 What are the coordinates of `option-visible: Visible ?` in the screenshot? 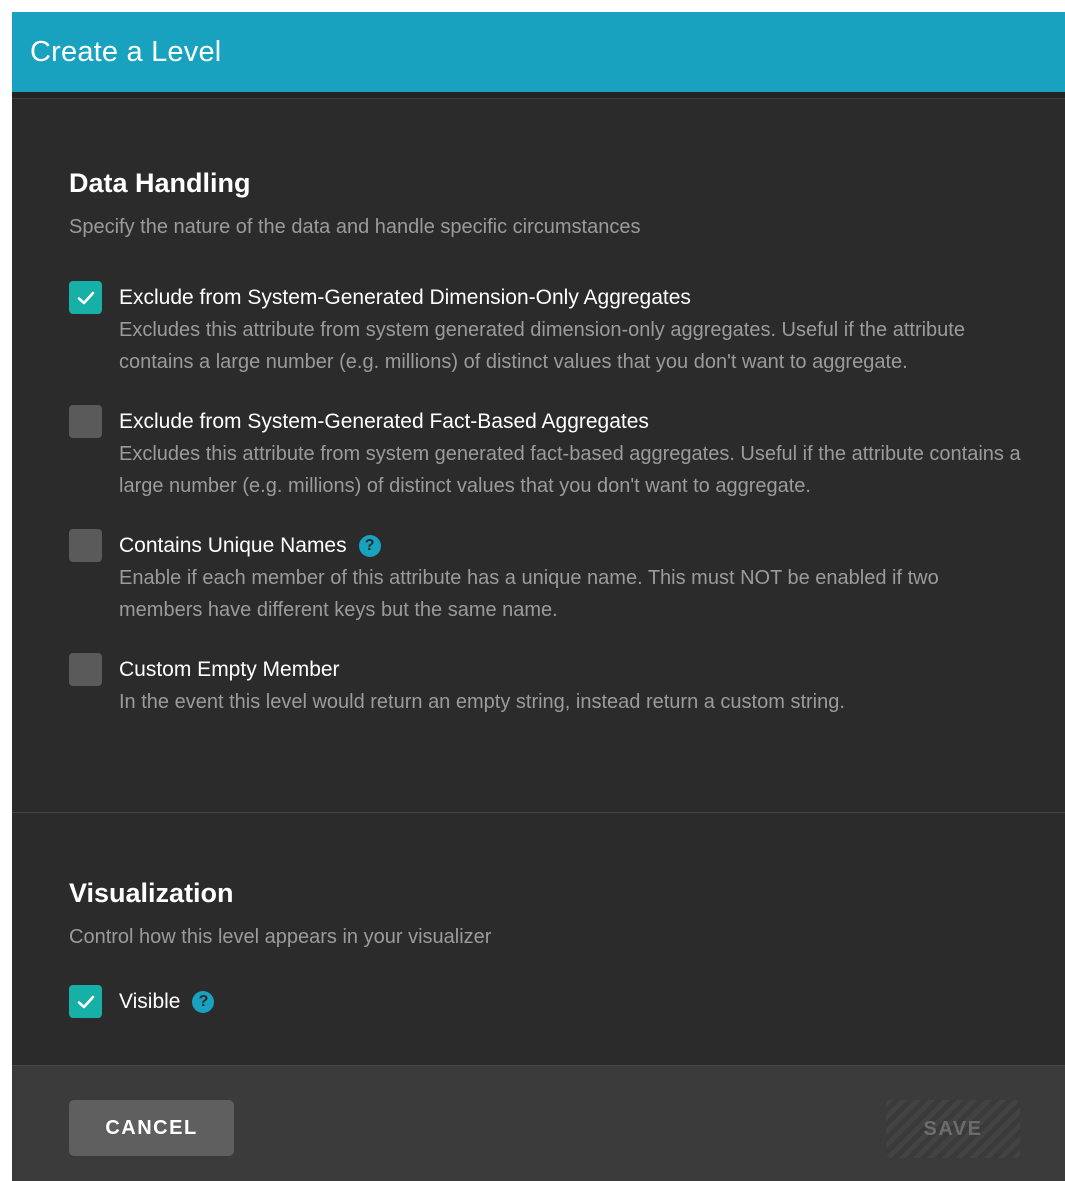 It's located at (547, 1001).